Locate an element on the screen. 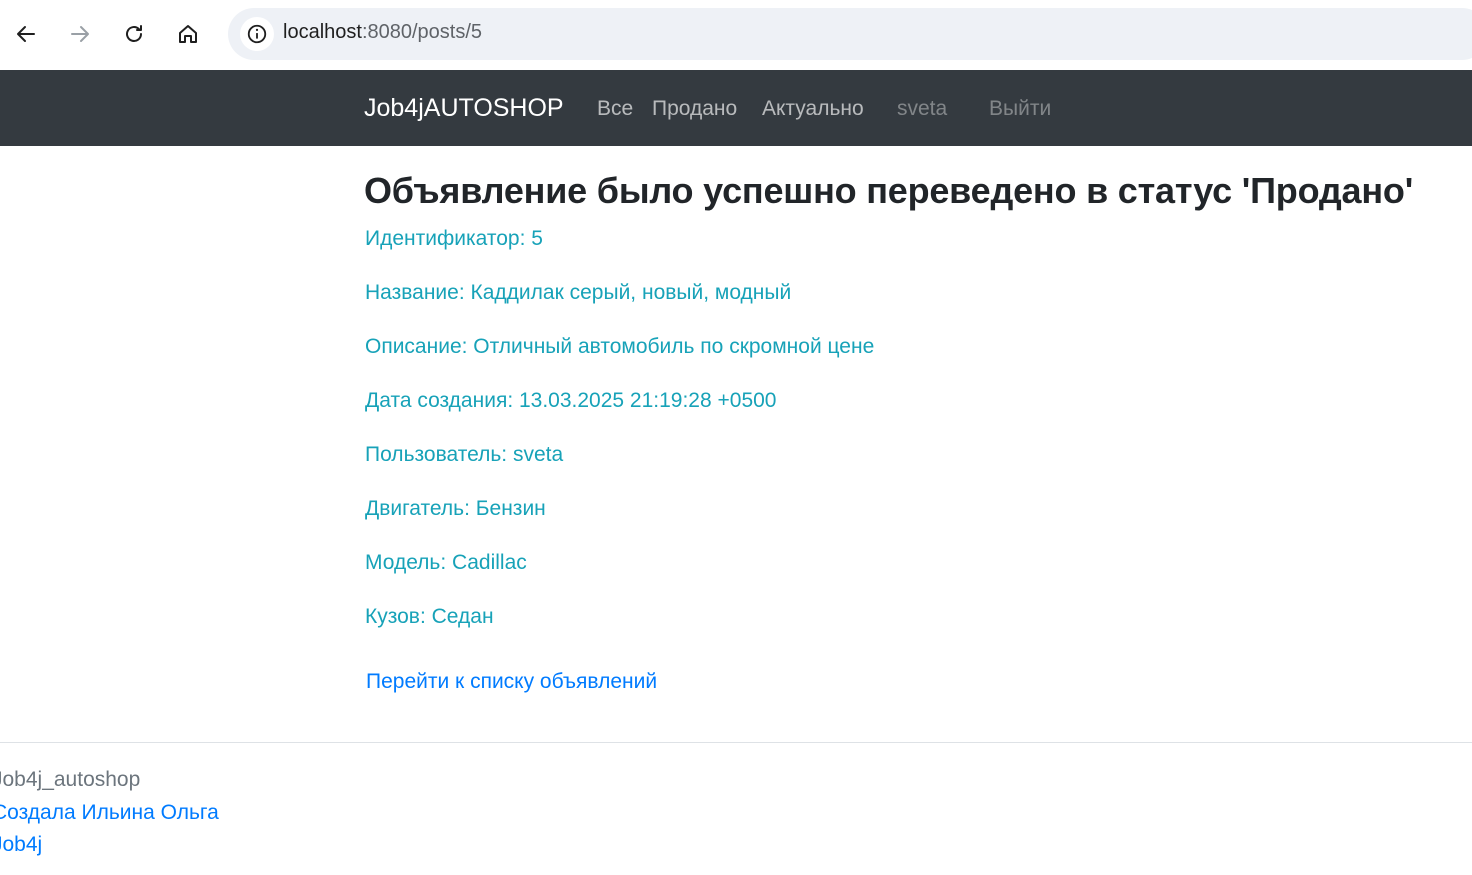  reload-icon is located at coordinates (134, 33).